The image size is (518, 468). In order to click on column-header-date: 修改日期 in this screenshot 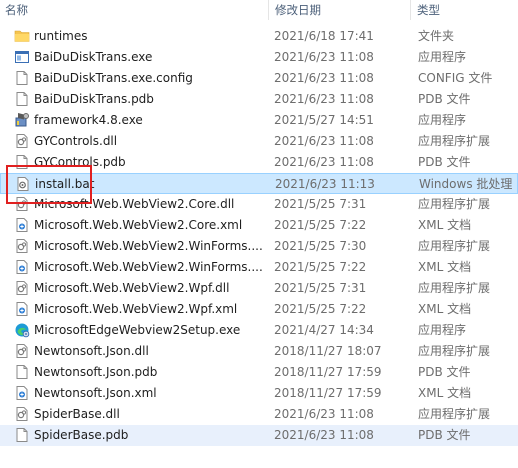, I will do `click(342, 10)`.